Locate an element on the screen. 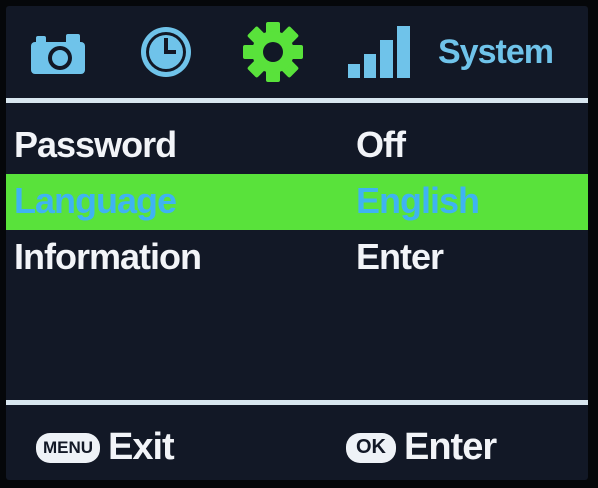 Image resolution: width=598 pixels, height=488 pixels. menu-row-language: Language English is located at coordinates (297, 202).